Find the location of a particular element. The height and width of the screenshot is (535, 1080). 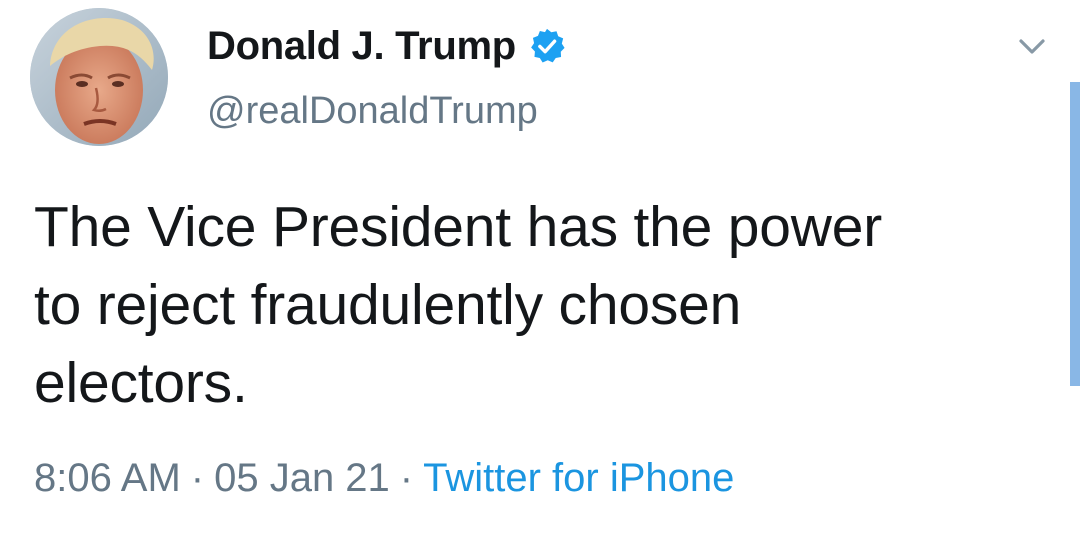

avatar is located at coordinates (99, 77).